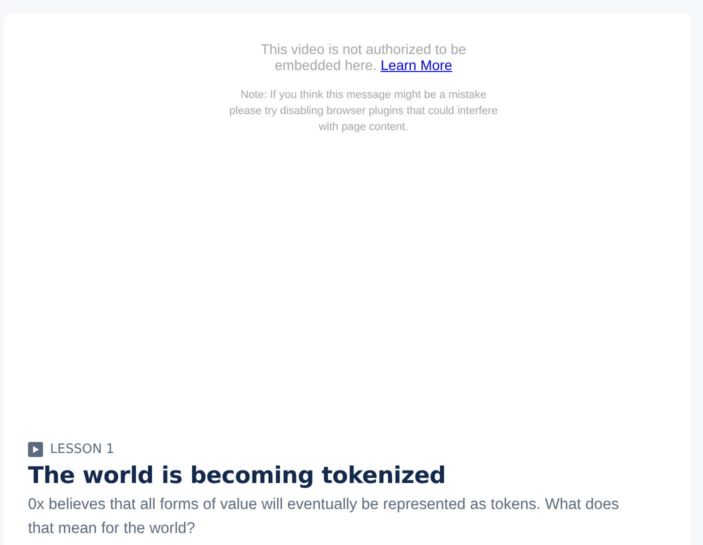 Image resolution: width=703 pixels, height=545 pixels. I want to click on lesson-label: LESSON 1, so click(82, 449).